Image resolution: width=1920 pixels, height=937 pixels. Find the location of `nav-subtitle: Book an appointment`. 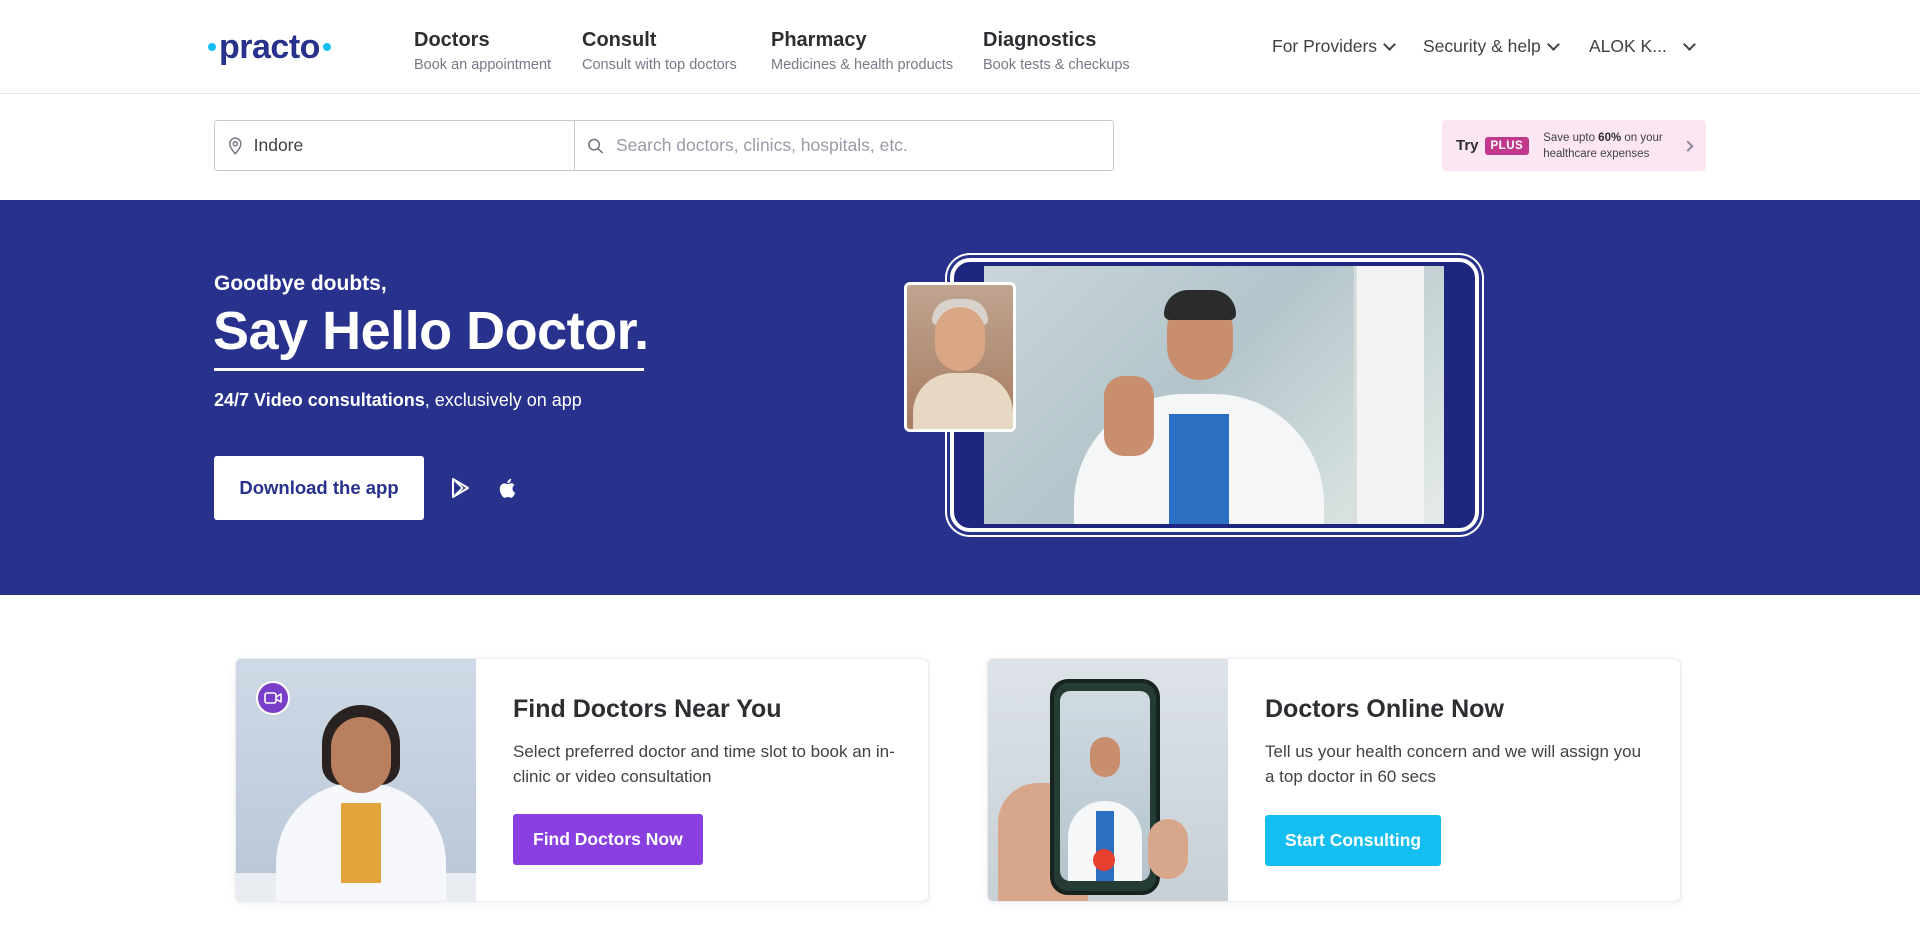

nav-subtitle: Book an appointment is located at coordinates (483, 65).